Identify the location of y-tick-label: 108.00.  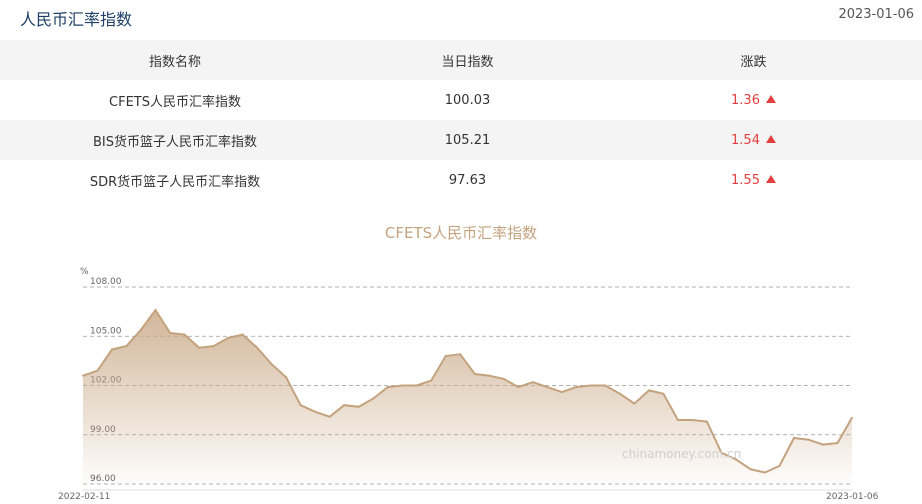
(106, 282).